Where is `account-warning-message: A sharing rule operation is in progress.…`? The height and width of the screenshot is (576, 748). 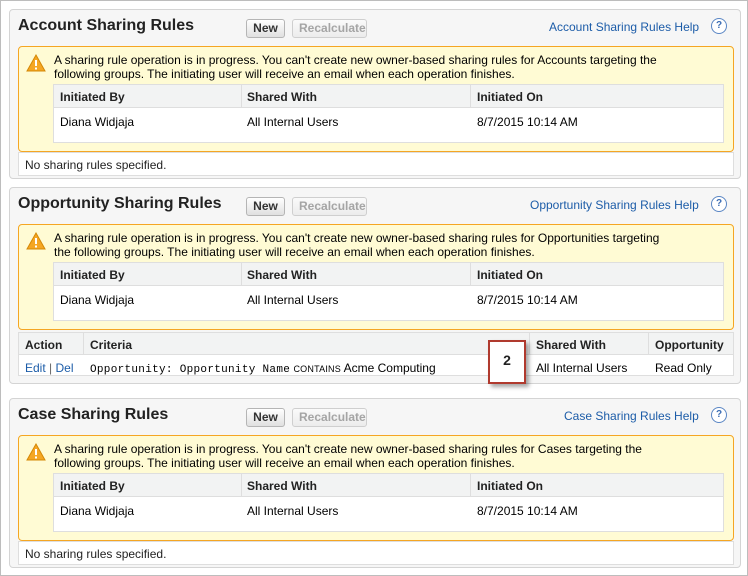 account-warning-message: A sharing rule operation is in progress.… is located at coordinates (390, 67).